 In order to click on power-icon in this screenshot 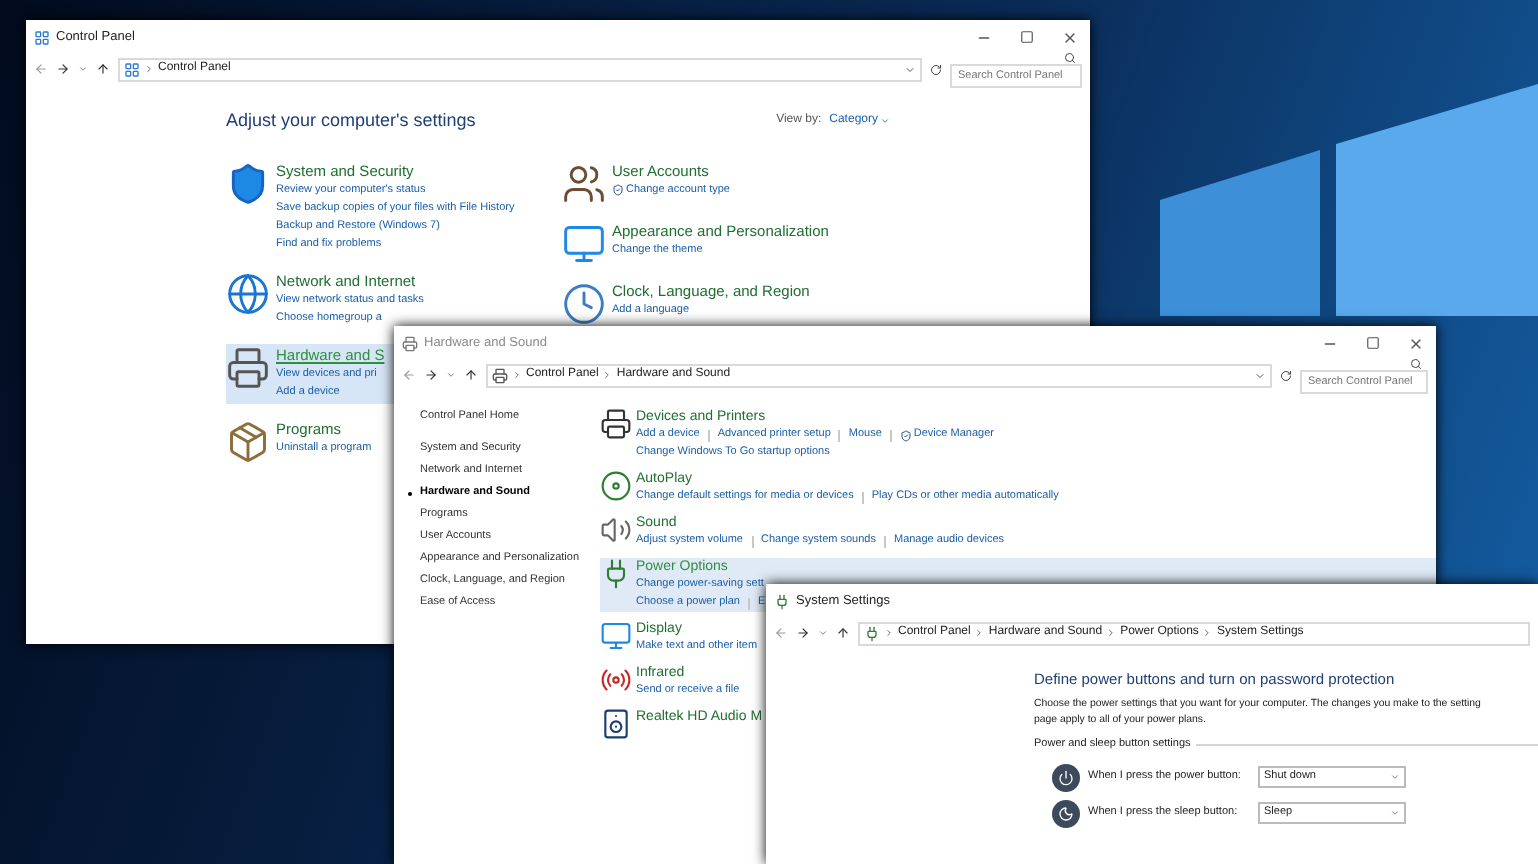, I will do `click(1066, 777)`.